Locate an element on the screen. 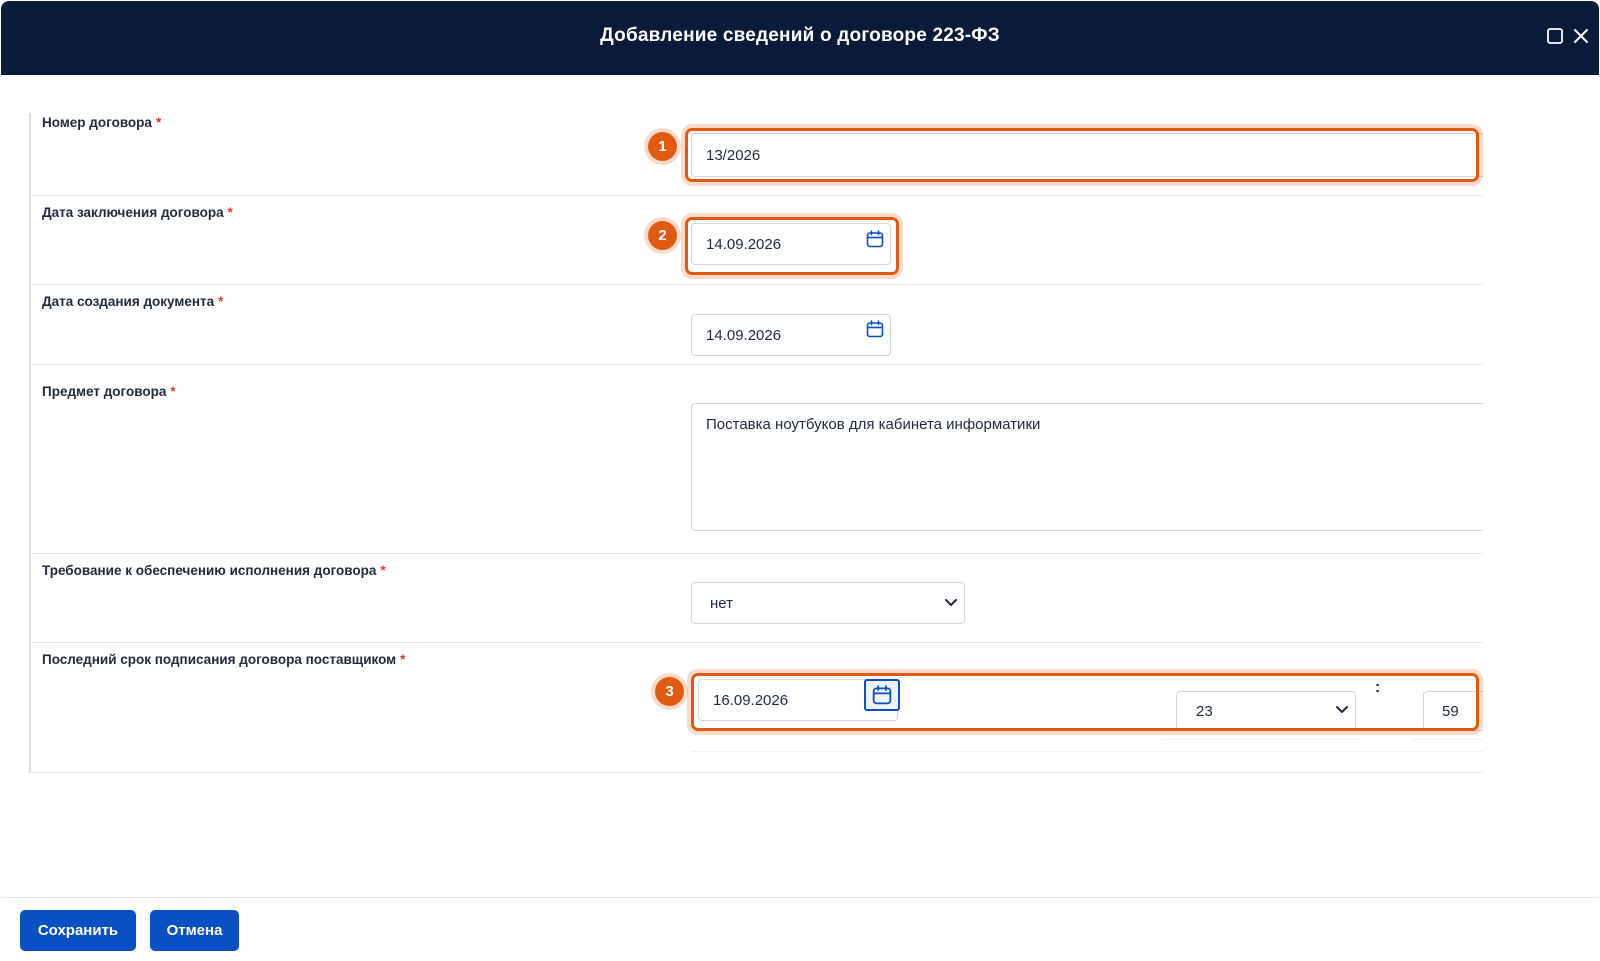 This screenshot has height=961, width=1600. calendar-icon is located at coordinates (875, 329).